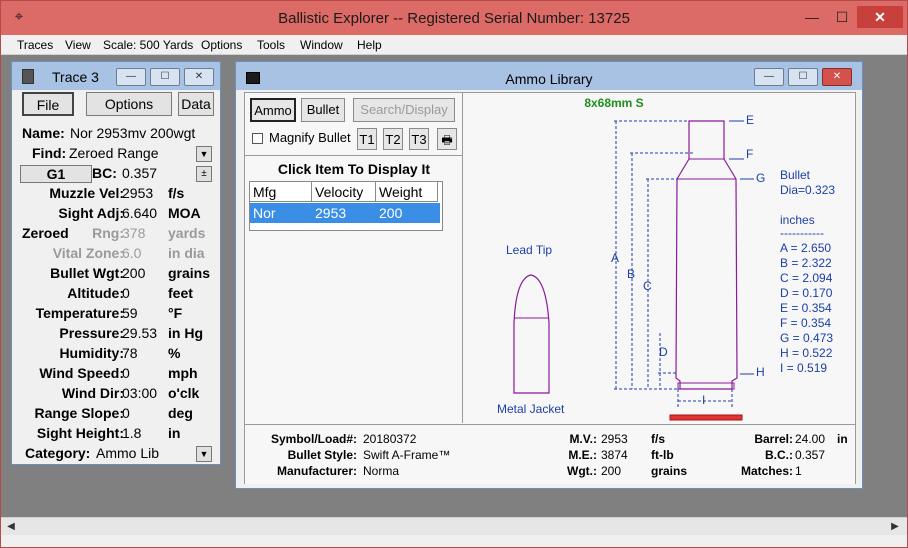  I want to click on trace-row: Muzzle Vel: 2953 f/s, so click(116, 195).